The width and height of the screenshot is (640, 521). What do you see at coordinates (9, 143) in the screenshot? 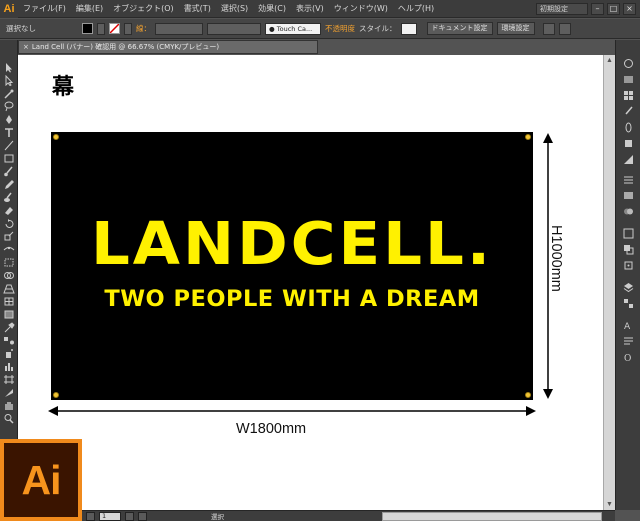
I see `line-tool-icon` at bounding box center [9, 143].